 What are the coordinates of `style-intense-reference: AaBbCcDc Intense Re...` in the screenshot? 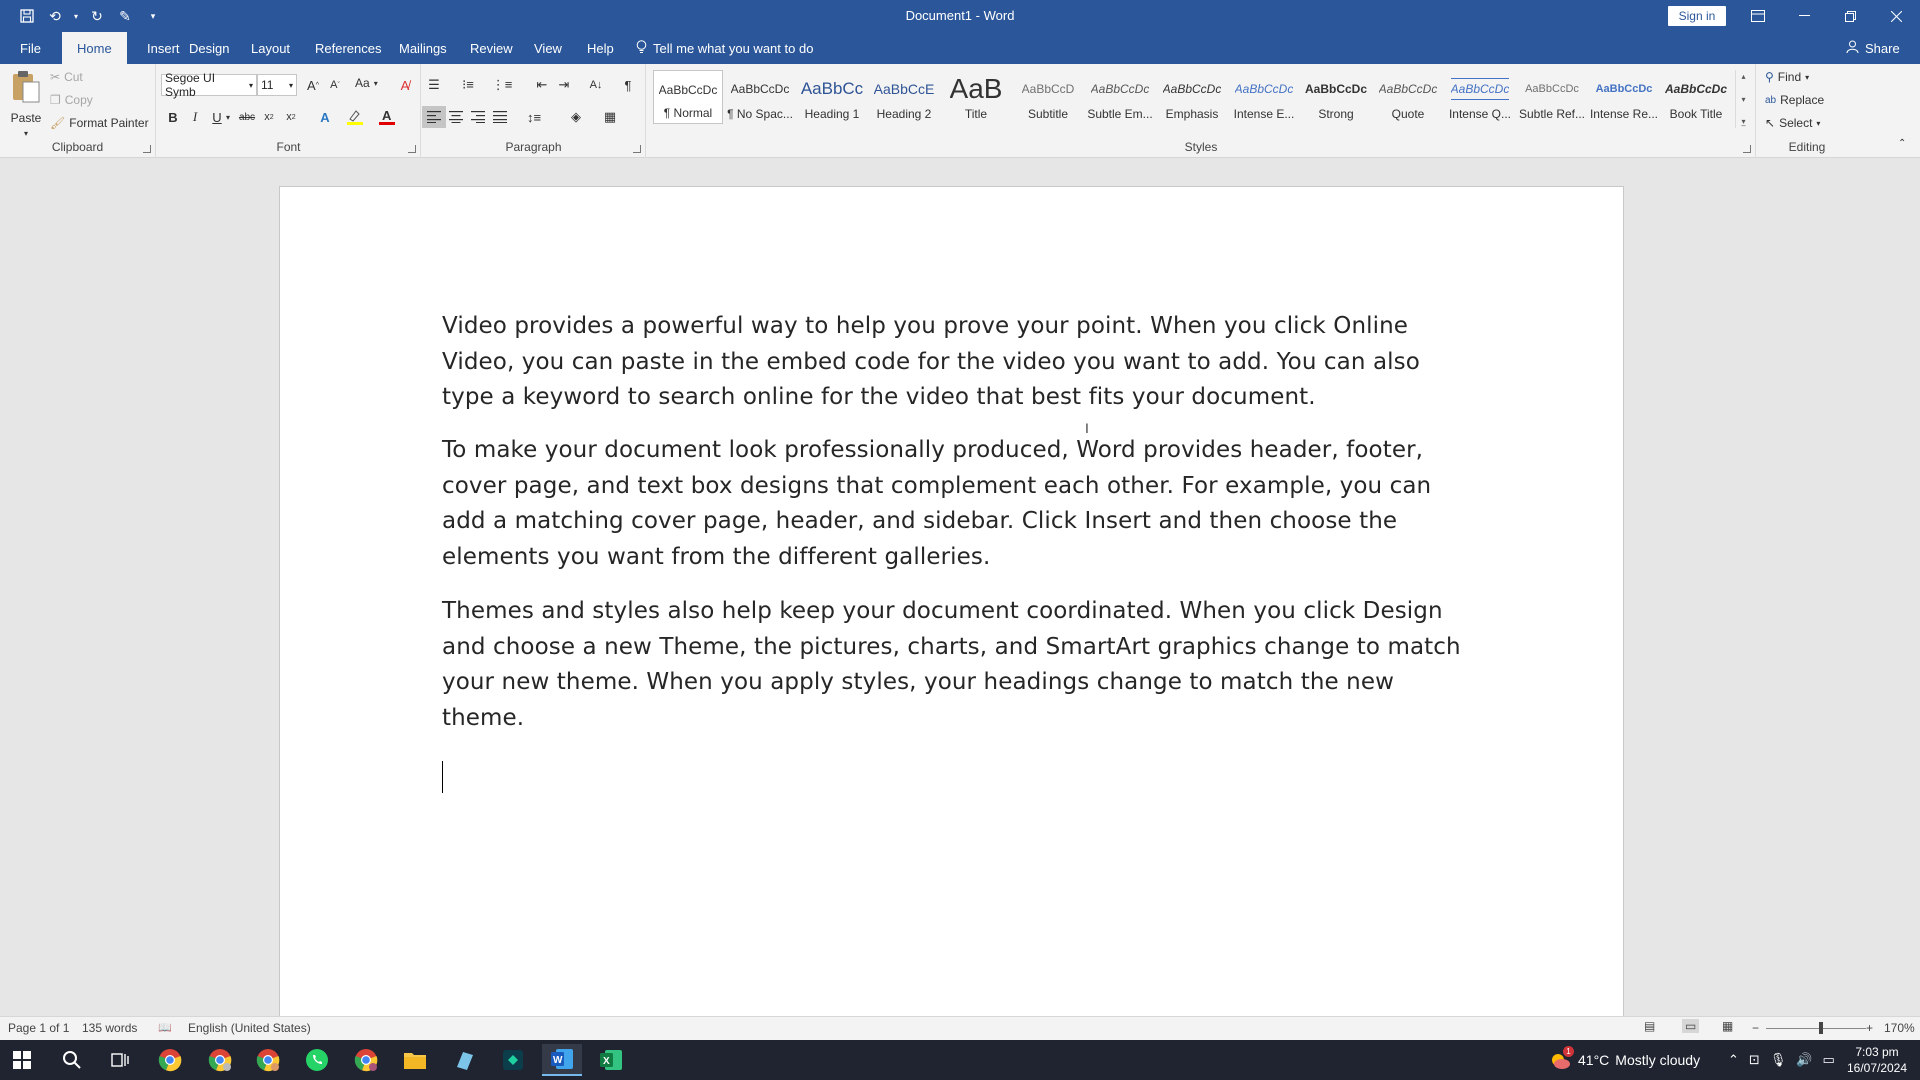 It's located at (1624, 97).